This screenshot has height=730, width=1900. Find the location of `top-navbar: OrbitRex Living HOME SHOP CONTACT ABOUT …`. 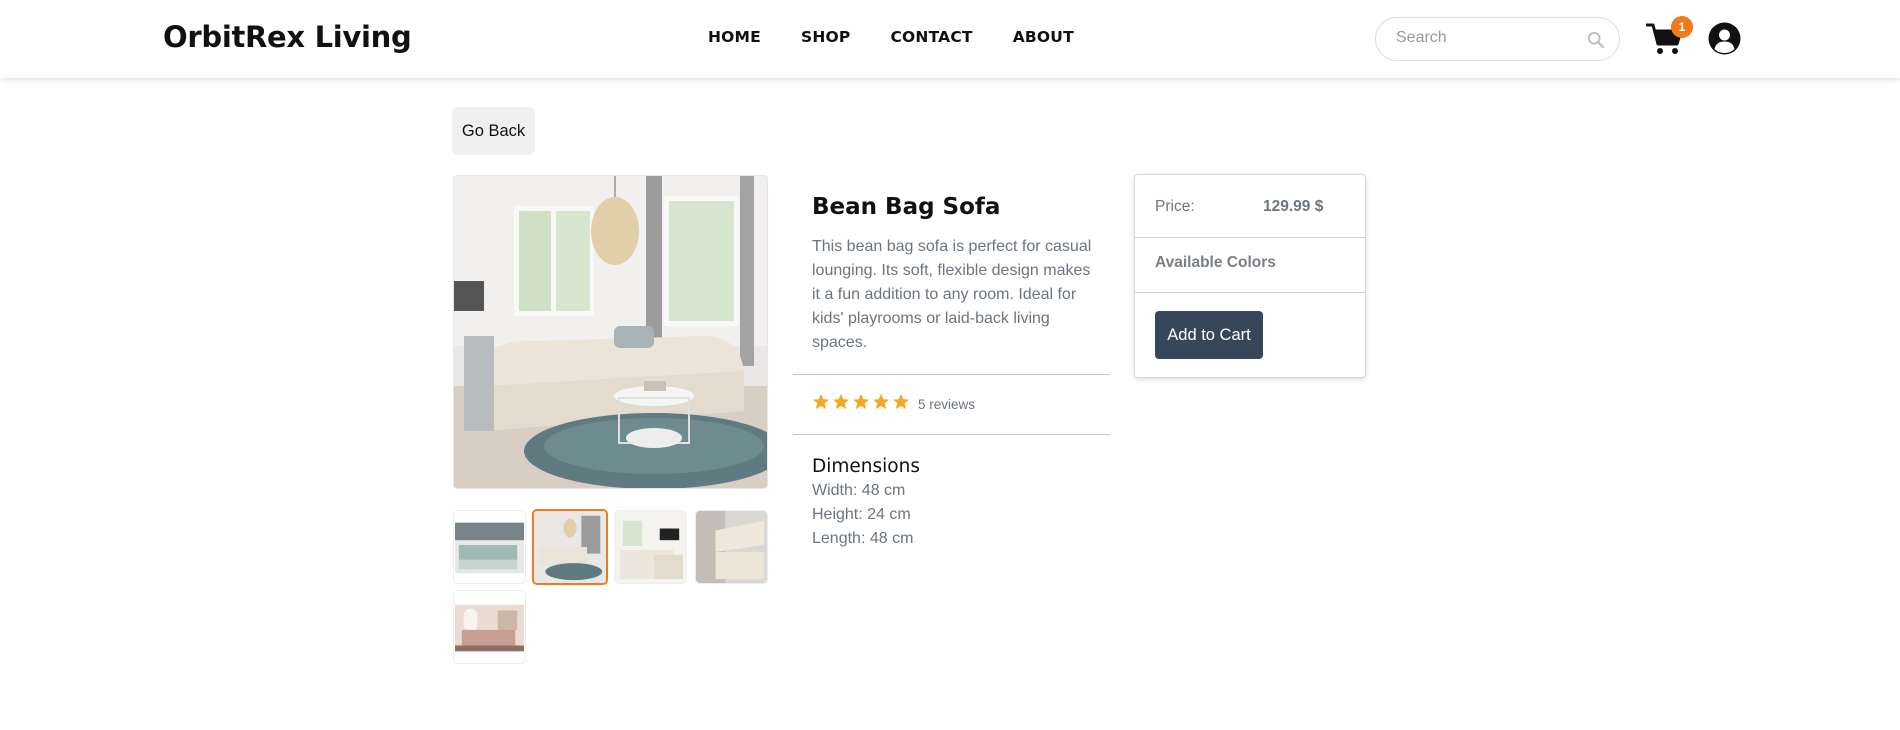

top-navbar: OrbitRex Living HOME SHOP CONTACT ABOUT … is located at coordinates (950, 39).